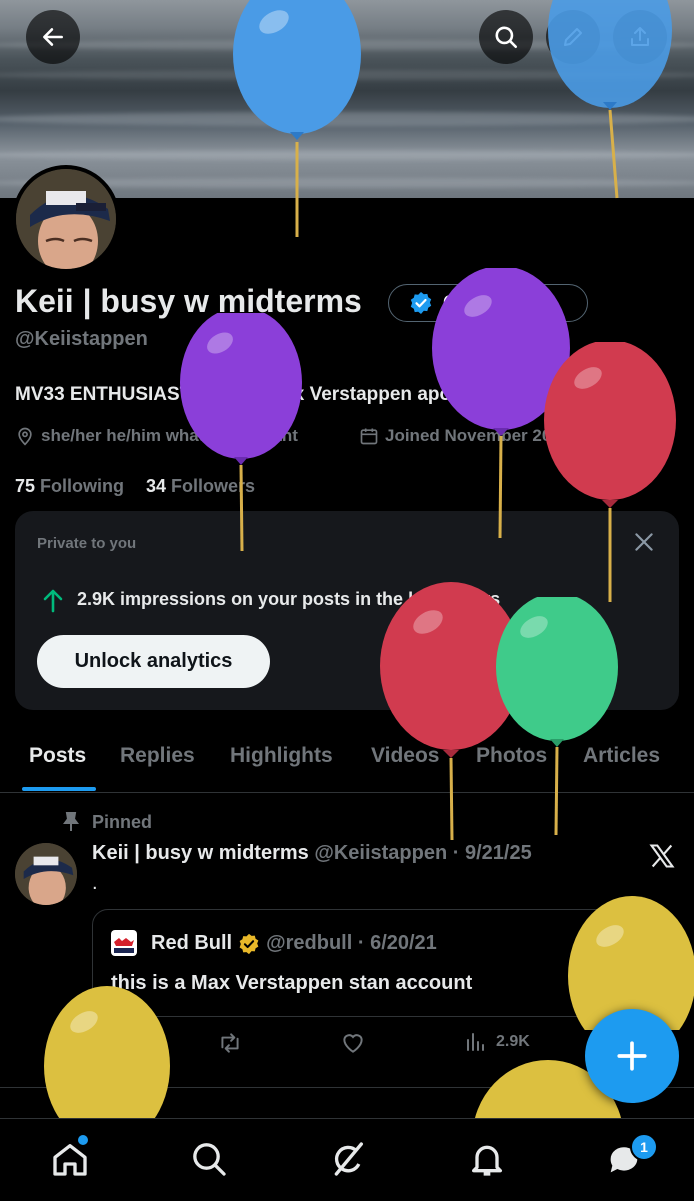 The height and width of the screenshot is (1201, 694). I want to click on active-tab-indicator, so click(59, 789).